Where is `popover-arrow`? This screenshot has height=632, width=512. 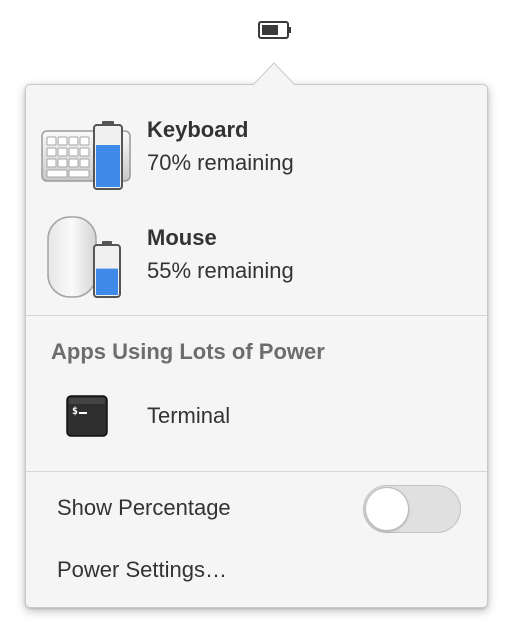 popover-arrow is located at coordinates (274, 74).